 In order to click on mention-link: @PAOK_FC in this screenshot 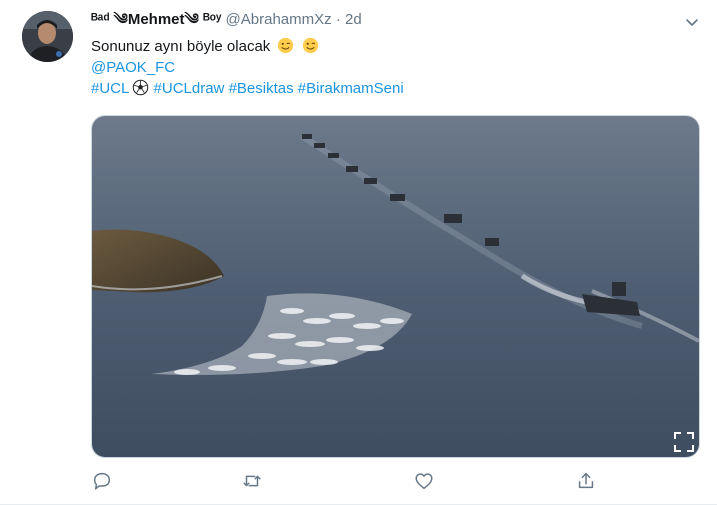, I will do `click(133, 67)`.